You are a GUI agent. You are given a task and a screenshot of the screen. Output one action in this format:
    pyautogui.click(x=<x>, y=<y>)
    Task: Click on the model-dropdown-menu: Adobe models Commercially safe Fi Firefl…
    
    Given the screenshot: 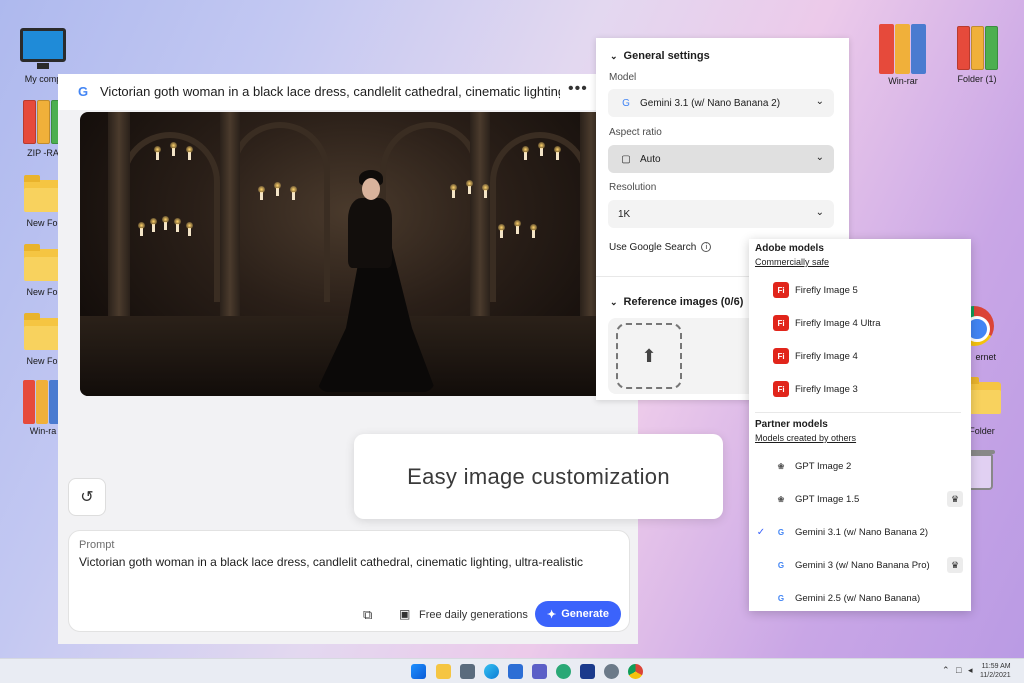 What is the action you would take?
    pyautogui.click(x=860, y=425)
    